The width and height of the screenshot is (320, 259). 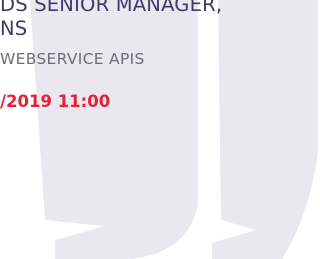 I want to click on speaker-title-line1: DS SENIOR MANAGER,, so click(x=111, y=8).